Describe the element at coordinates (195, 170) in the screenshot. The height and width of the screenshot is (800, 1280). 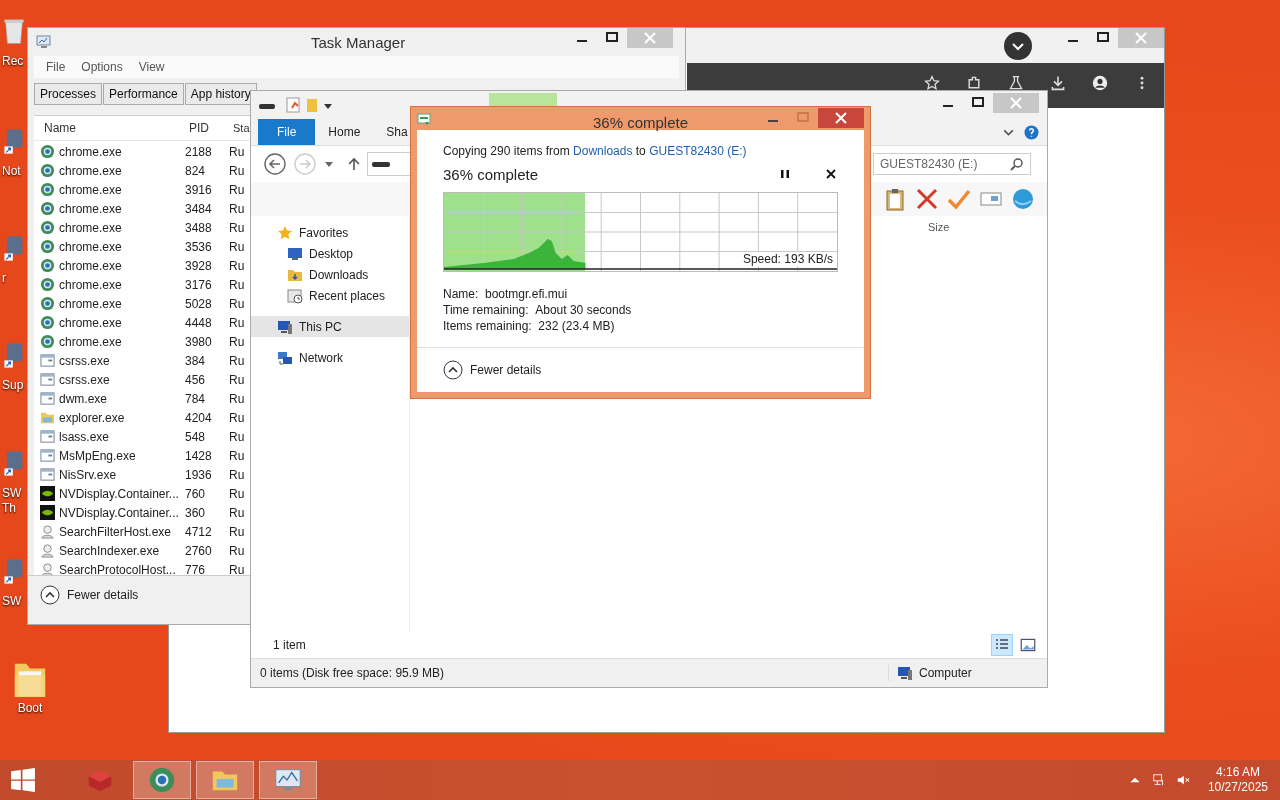
I see `table-cell-text: 824` at that location.